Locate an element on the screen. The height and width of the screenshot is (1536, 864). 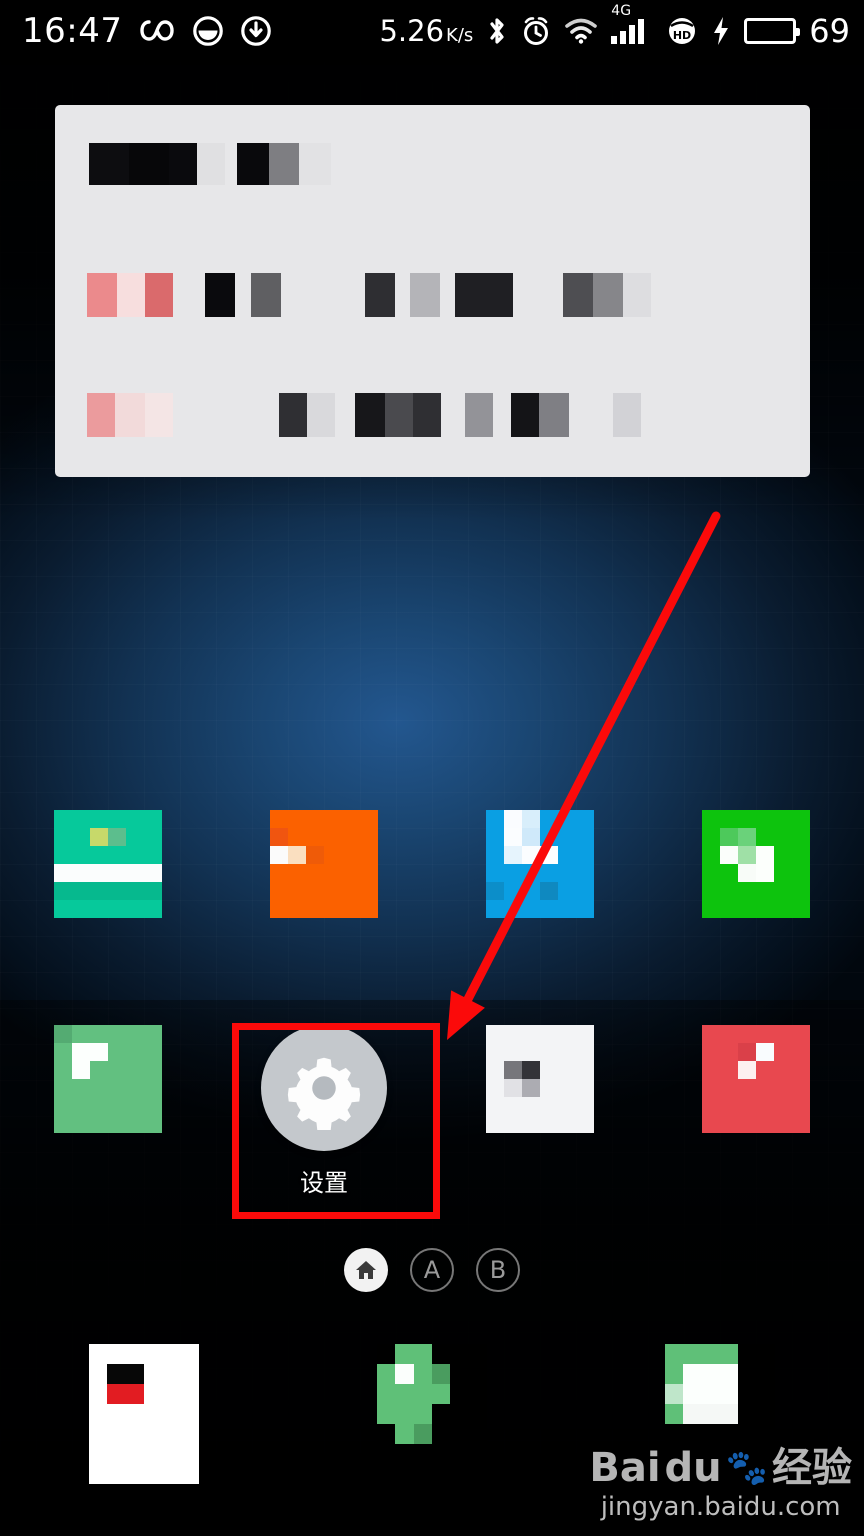
status-bar-right-group: 5.26 K/s 4G HD 69 is located at coordinates (621, 25).